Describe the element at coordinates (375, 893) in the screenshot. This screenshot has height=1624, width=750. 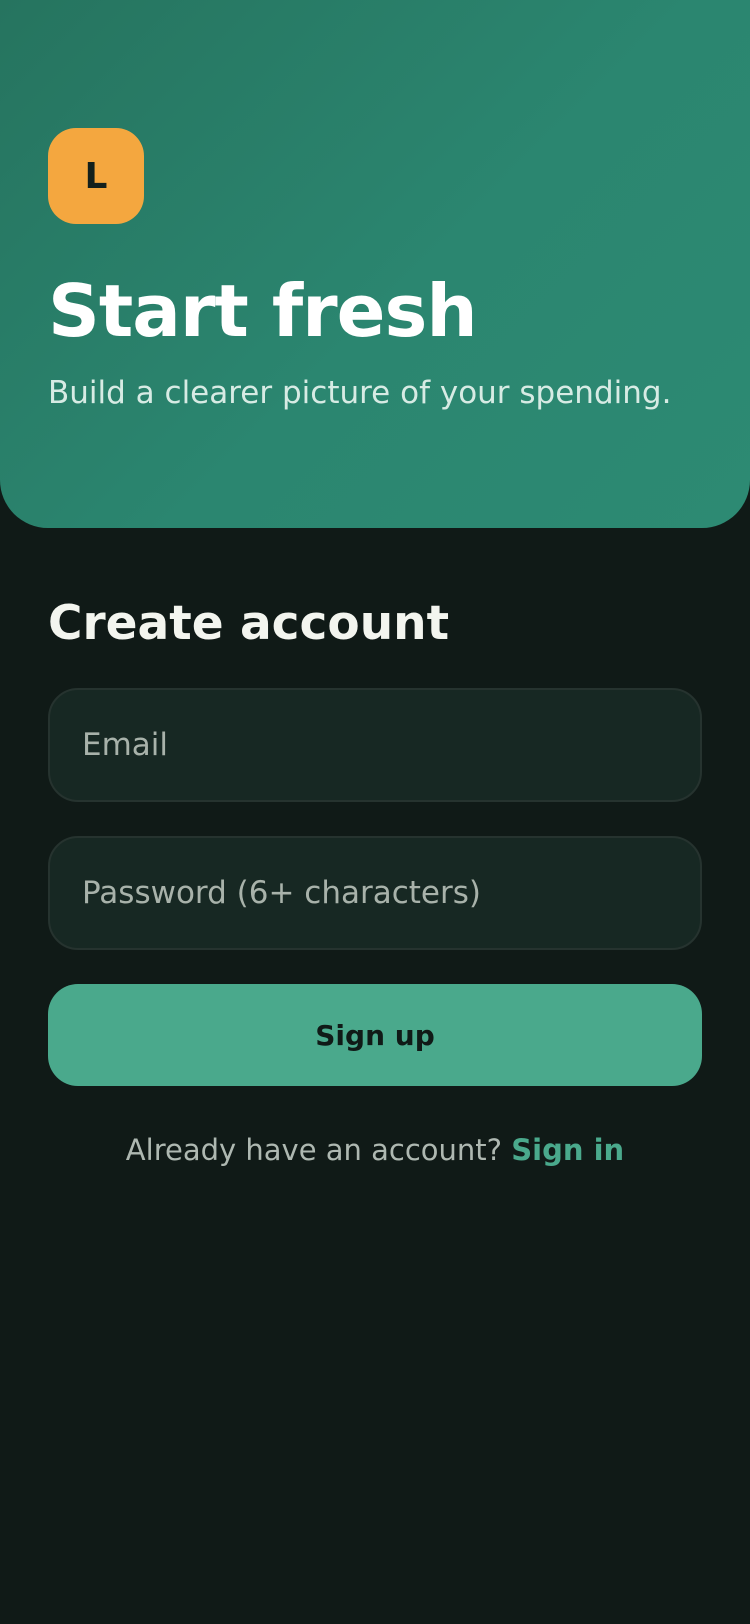
I see `password-field` at that location.